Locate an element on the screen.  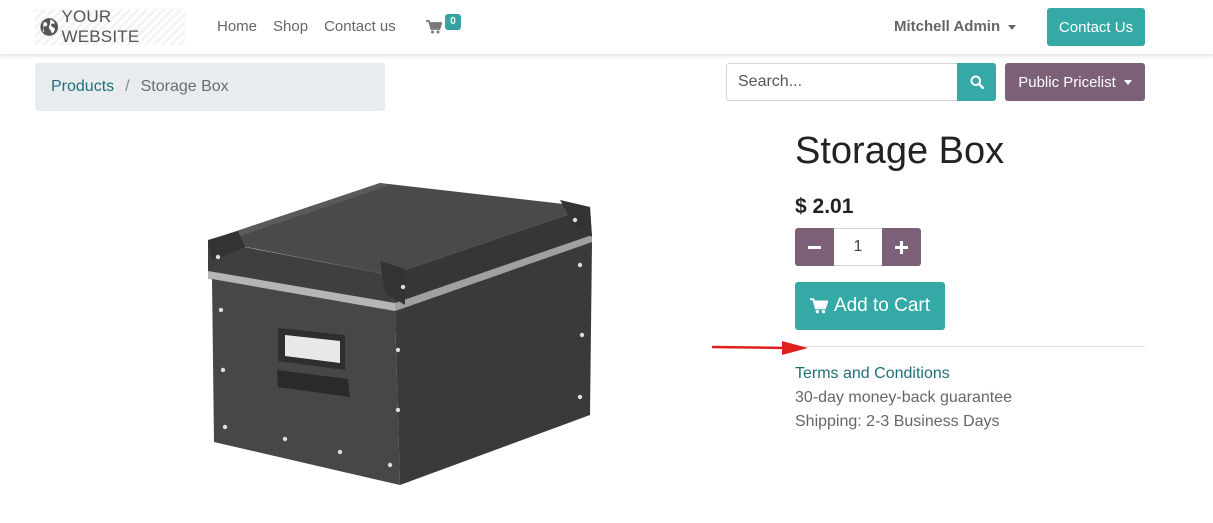
nav-shop: Shop is located at coordinates (290, 26).